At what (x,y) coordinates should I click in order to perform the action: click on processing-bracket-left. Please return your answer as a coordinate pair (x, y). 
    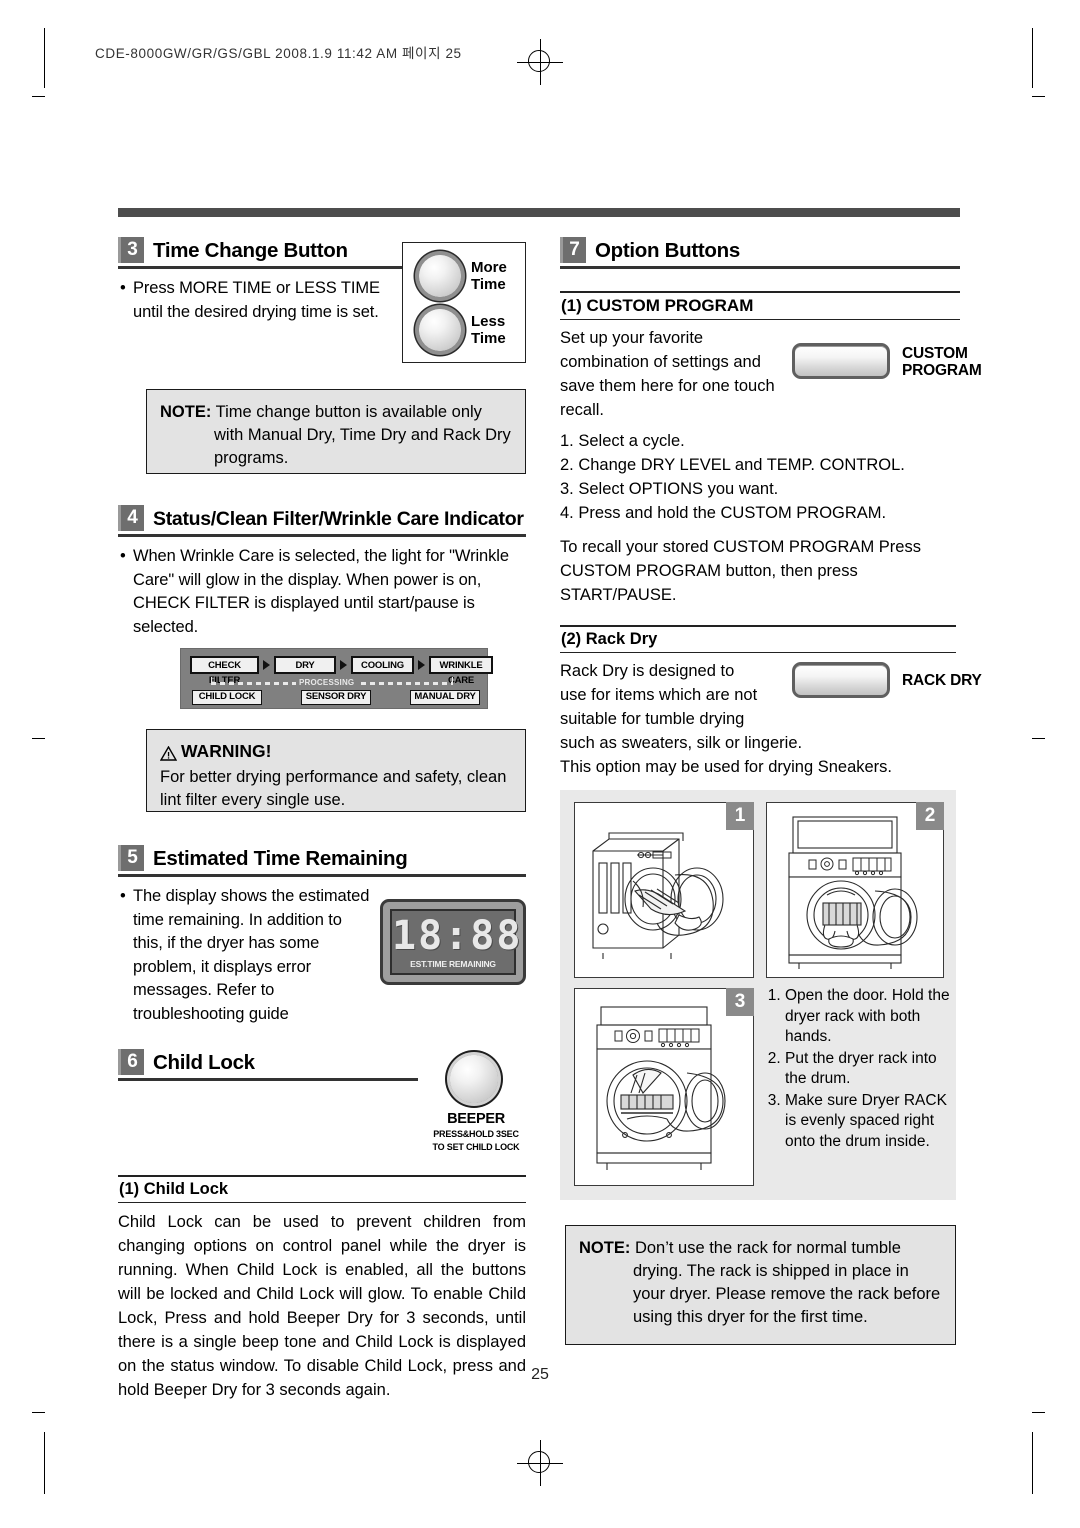
    Looking at the image, I should click on (211, 681).